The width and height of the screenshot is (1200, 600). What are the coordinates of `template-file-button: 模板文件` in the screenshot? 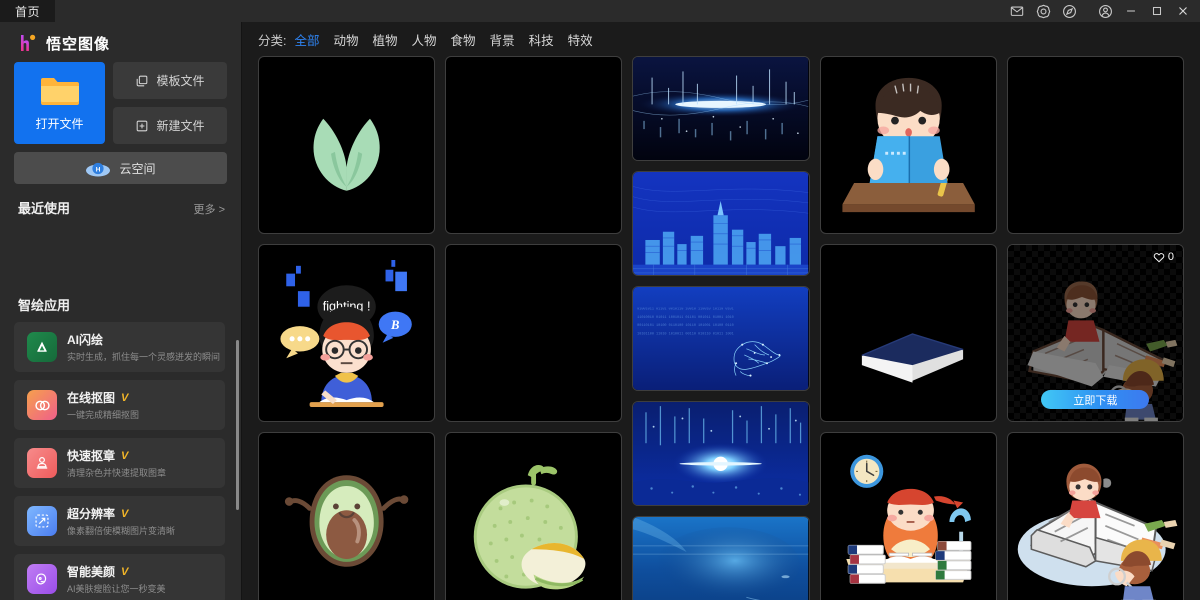 It's located at (170, 80).